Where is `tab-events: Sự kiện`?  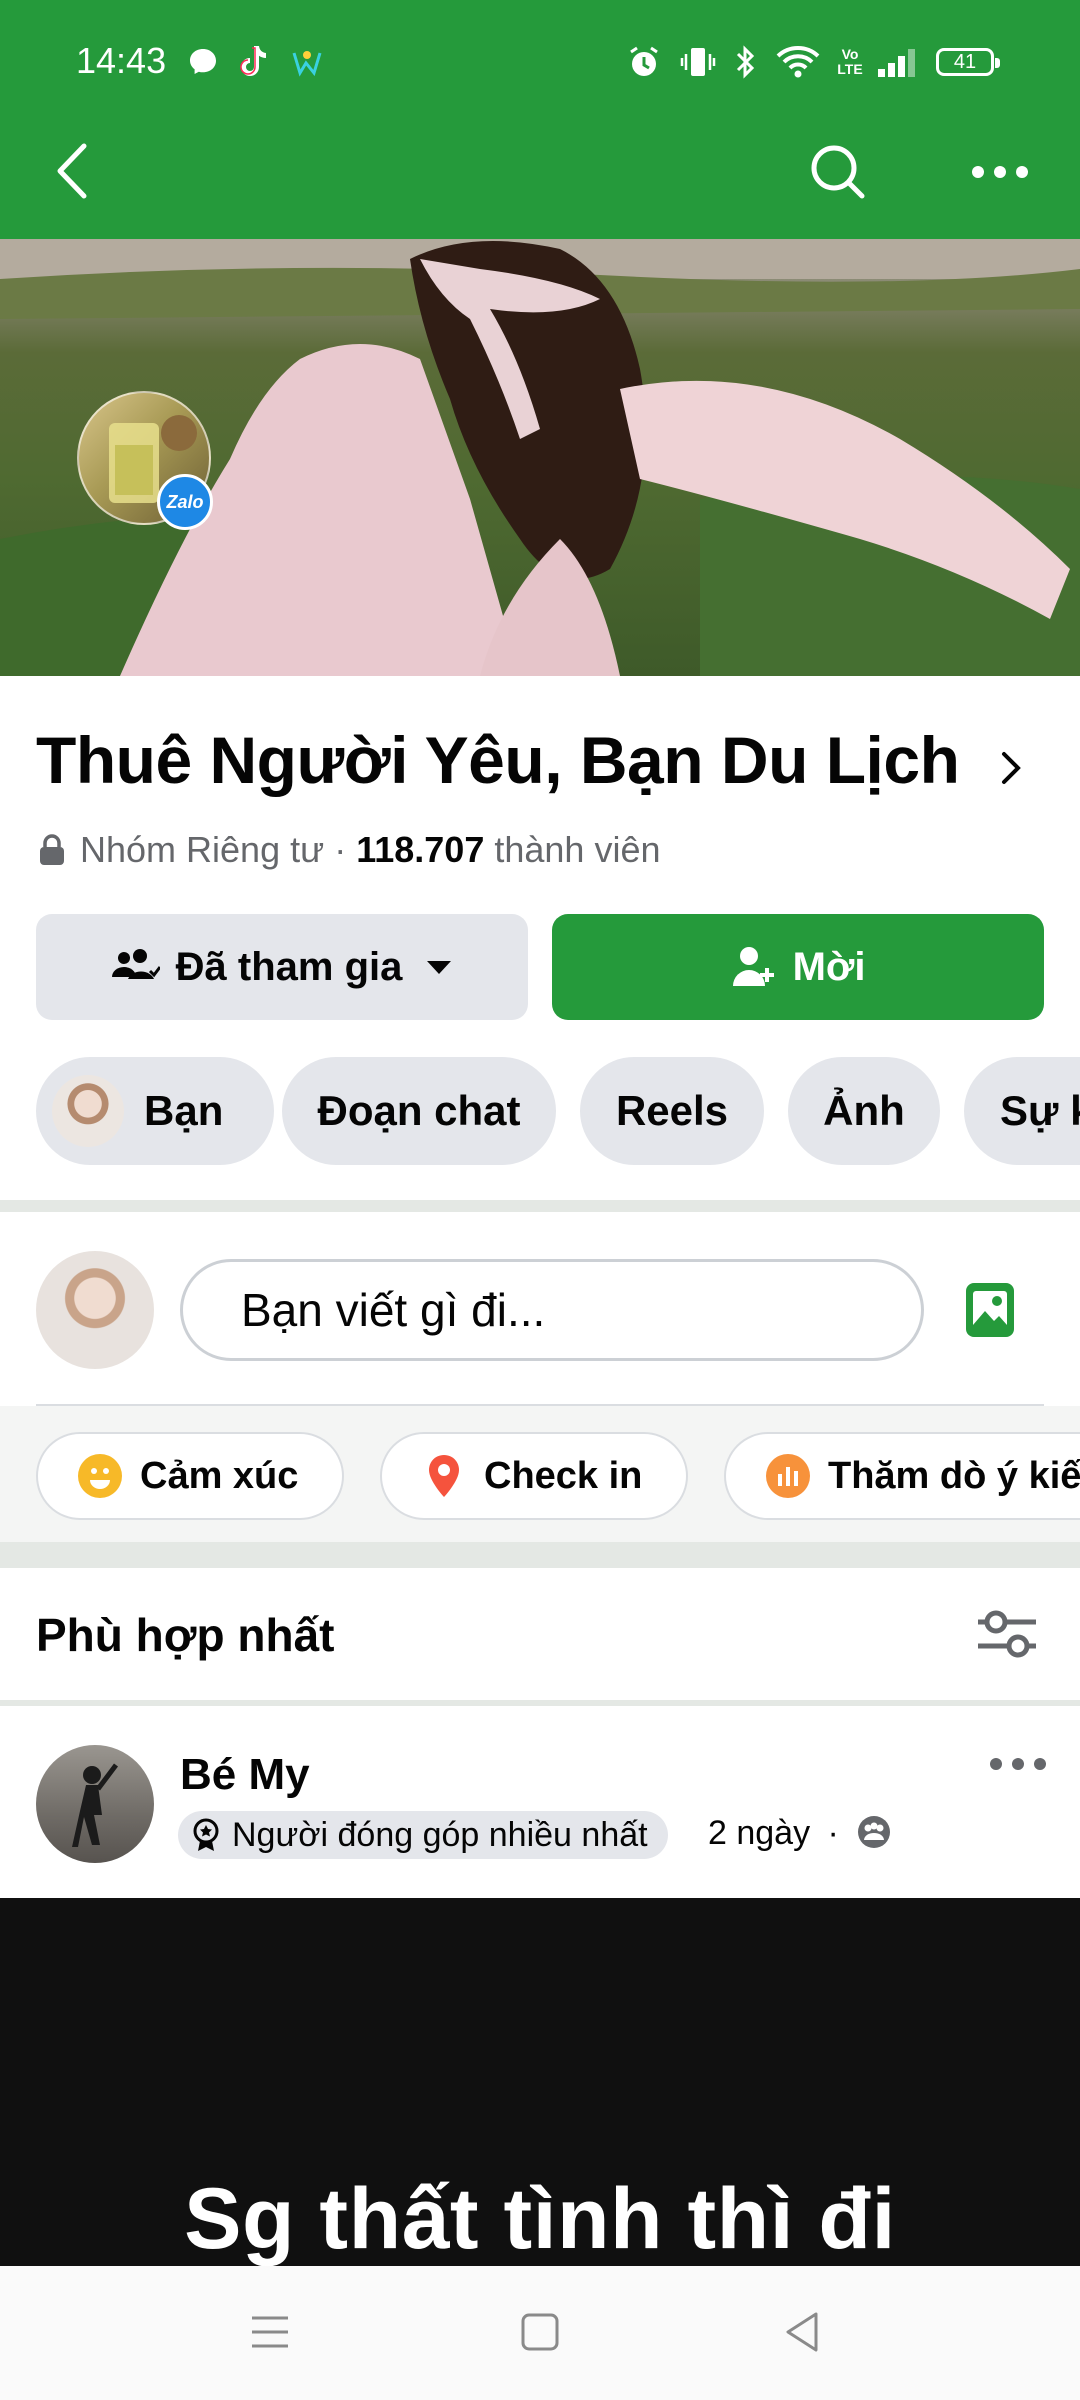
tab-events: Sự kiện is located at coordinates (1022, 1111).